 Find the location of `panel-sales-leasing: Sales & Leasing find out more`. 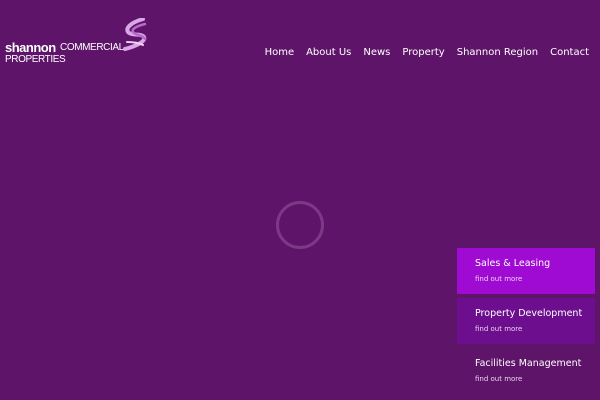

panel-sales-leasing: Sales & Leasing find out more is located at coordinates (526, 271).